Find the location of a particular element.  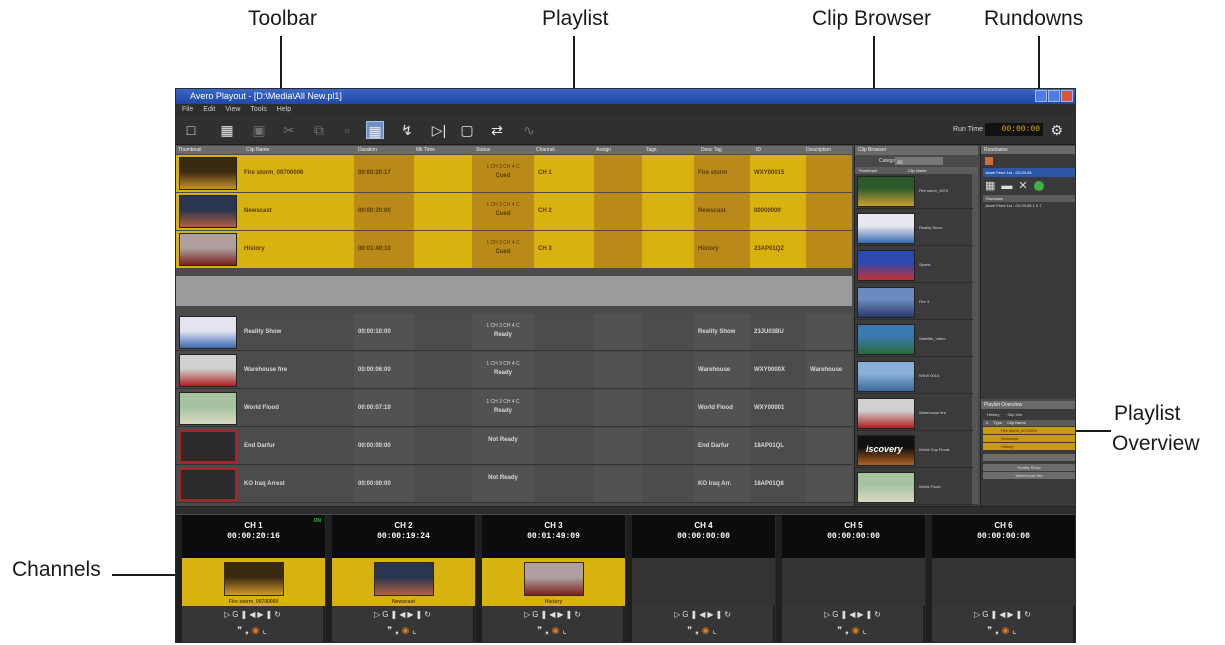

clip-name-cell: Warehouse fire is located at coordinates (297, 370).